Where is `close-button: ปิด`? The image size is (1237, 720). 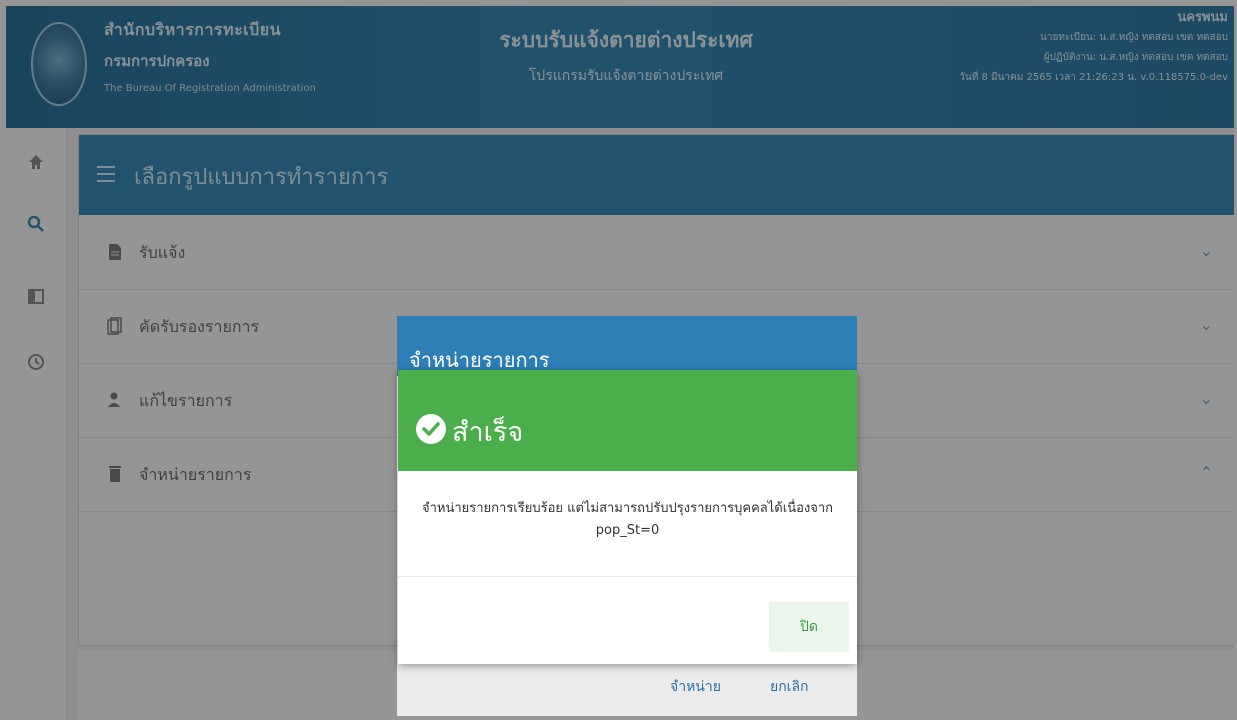
close-button: ปิด is located at coordinates (809, 627).